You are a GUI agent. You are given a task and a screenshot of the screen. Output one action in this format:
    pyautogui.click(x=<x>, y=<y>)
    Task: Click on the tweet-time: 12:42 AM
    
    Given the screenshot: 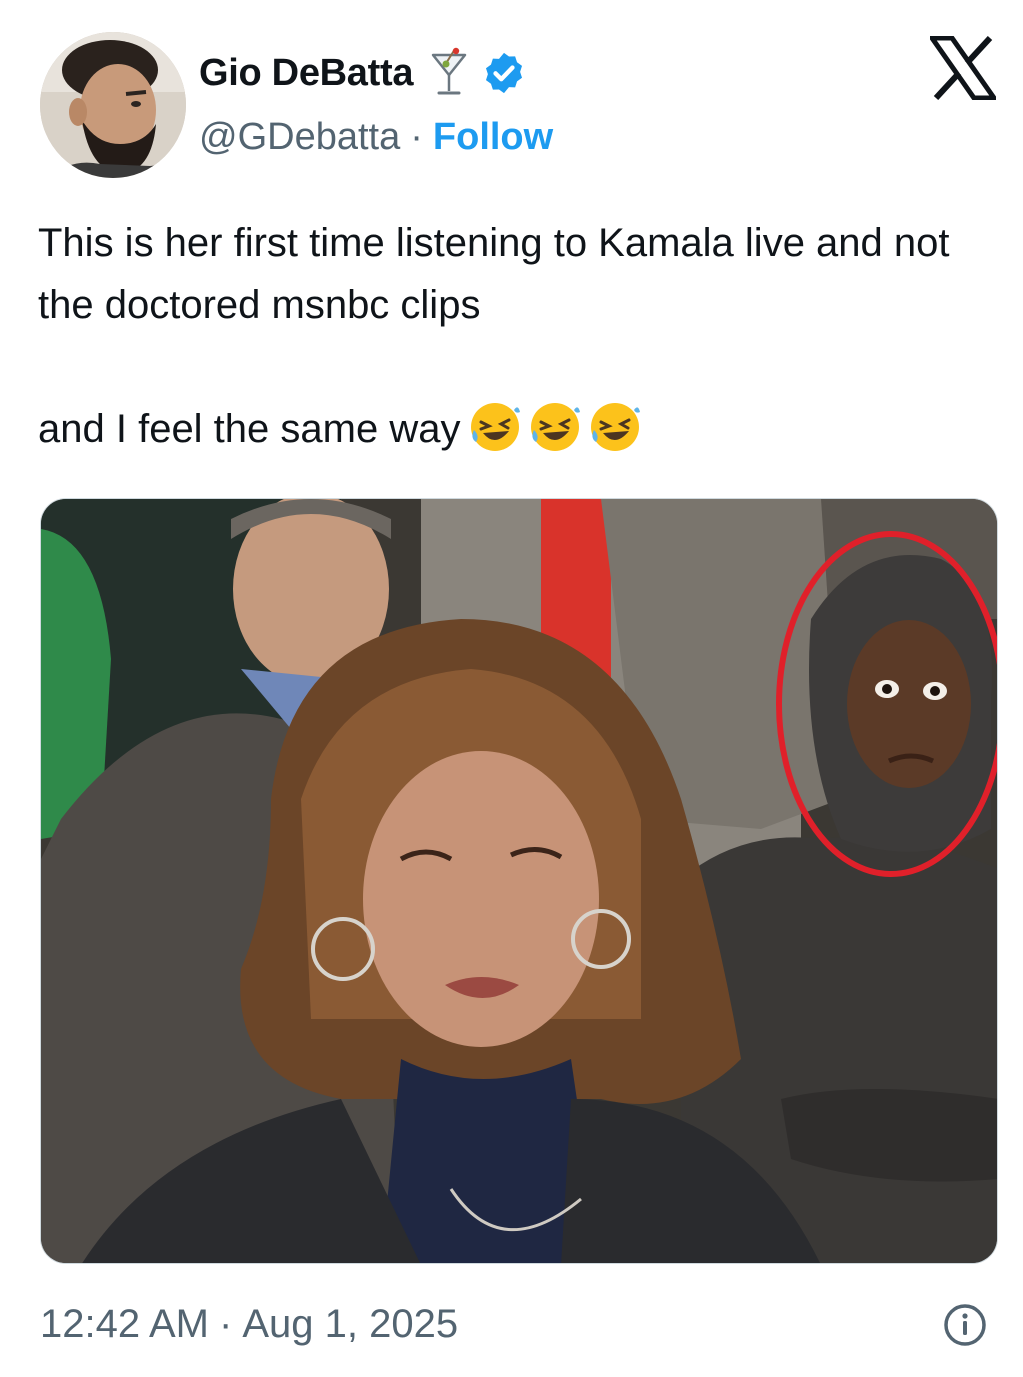 What is the action you would take?
    pyautogui.click(x=125, y=1323)
    